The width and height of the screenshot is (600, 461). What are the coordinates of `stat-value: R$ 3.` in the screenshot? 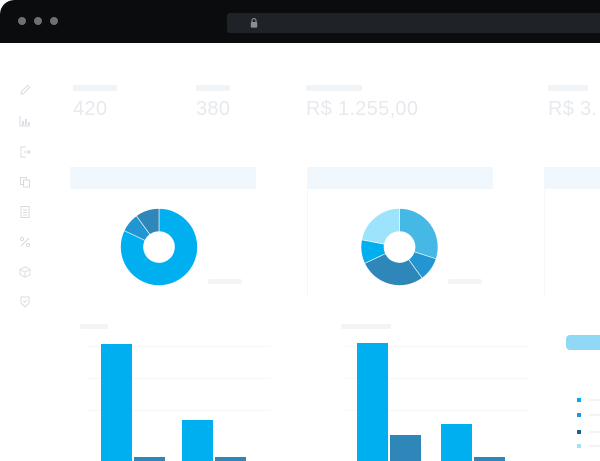 It's located at (573, 109).